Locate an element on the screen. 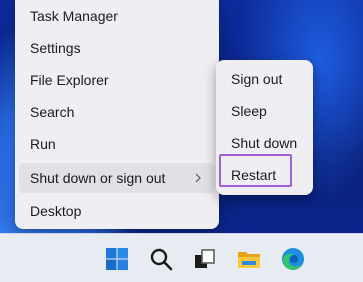 The width and height of the screenshot is (363, 282). submenu-item-label: Shut down is located at coordinates (264, 143).